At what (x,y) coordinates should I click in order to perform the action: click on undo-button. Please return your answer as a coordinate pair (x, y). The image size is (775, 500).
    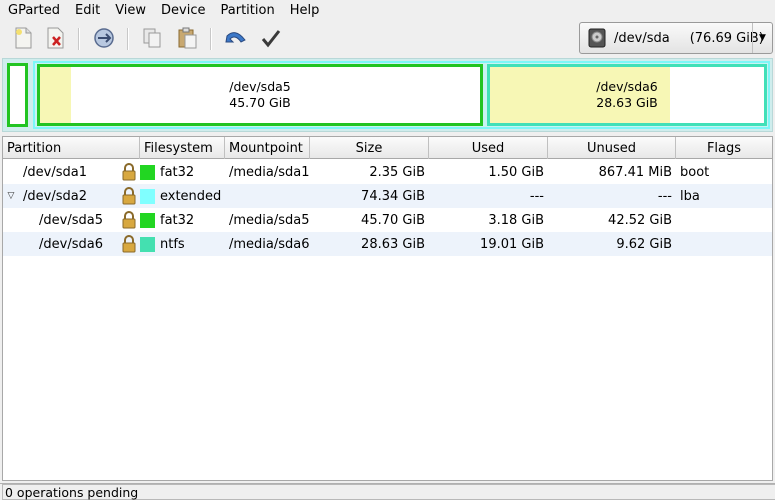
    Looking at the image, I should click on (236, 38).